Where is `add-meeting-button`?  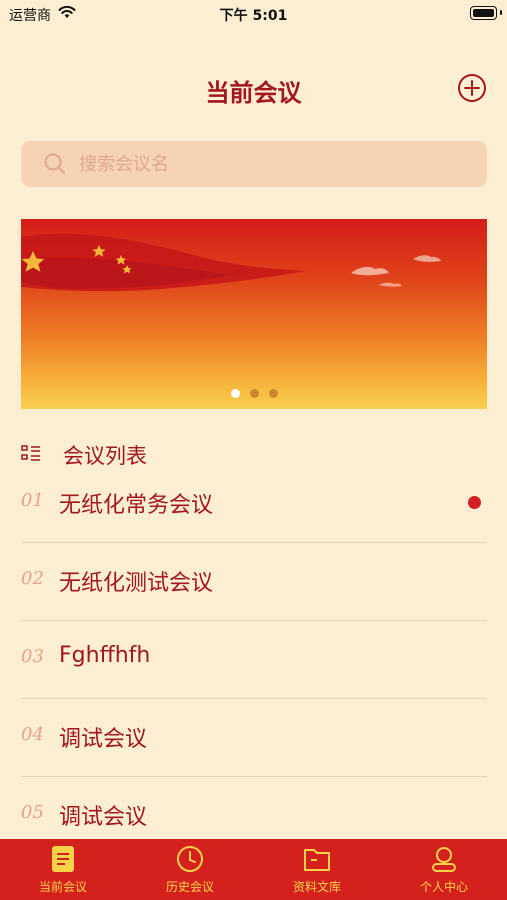
add-meeting-button is located at coordinates (472, 88).